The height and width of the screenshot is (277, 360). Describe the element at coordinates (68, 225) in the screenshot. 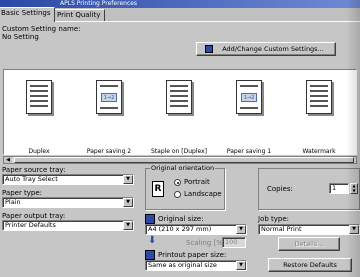

I see `paper-output-select: Printer Defaults ▼` at that location.